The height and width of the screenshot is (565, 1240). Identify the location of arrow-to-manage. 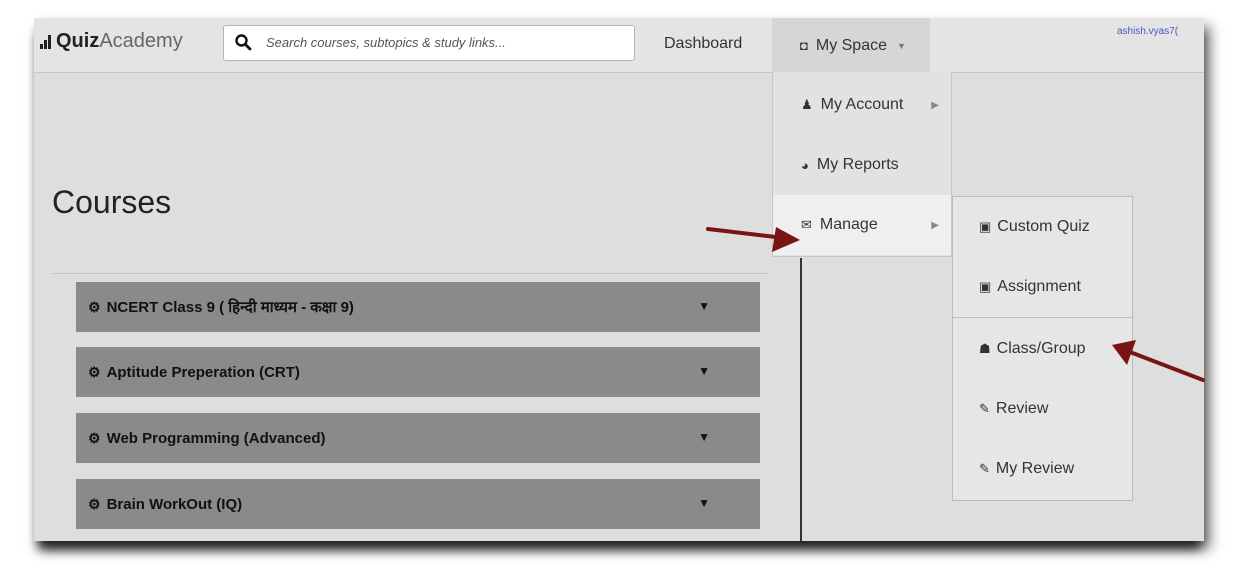
(753, 239).